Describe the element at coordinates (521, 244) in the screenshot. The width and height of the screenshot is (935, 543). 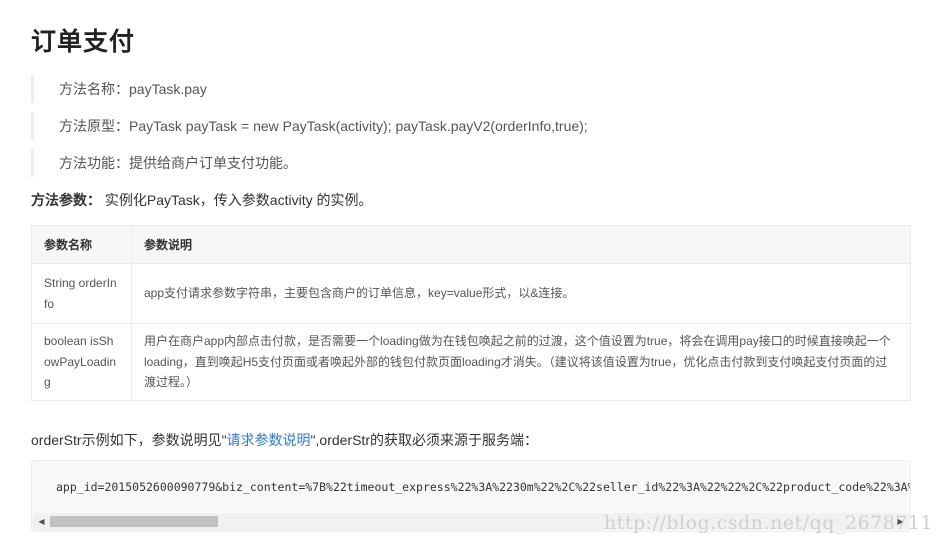
I see `header-param-desc: 参数说明` at that location.